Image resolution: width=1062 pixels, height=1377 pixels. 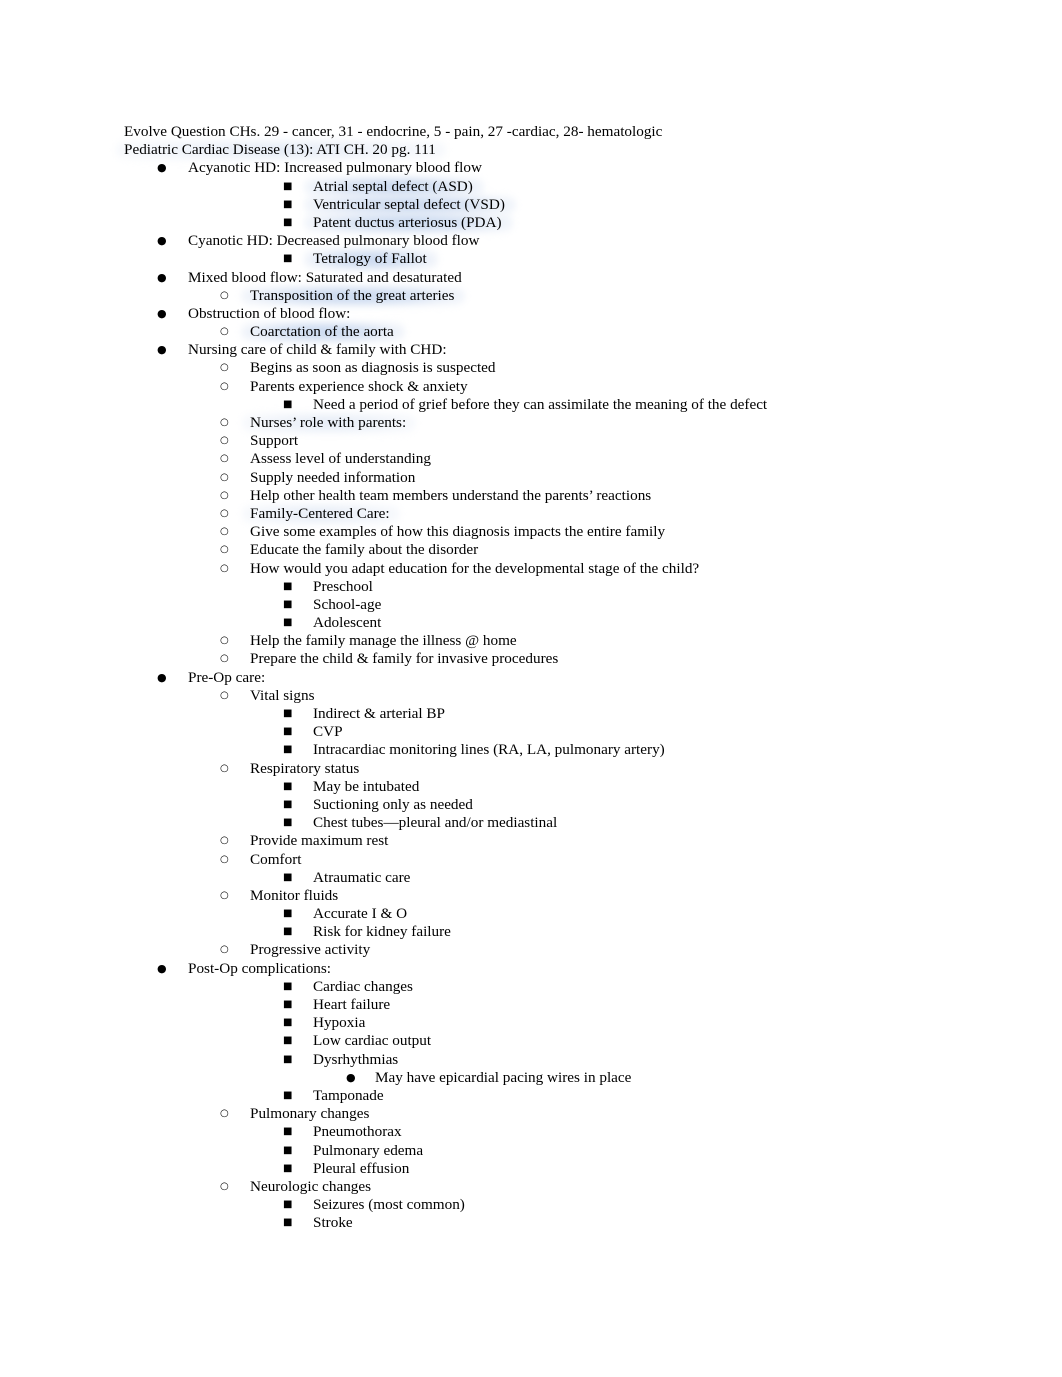 I want to click on outline-item: ■ Indirect & arterial BP, so click(x=534, y=714).